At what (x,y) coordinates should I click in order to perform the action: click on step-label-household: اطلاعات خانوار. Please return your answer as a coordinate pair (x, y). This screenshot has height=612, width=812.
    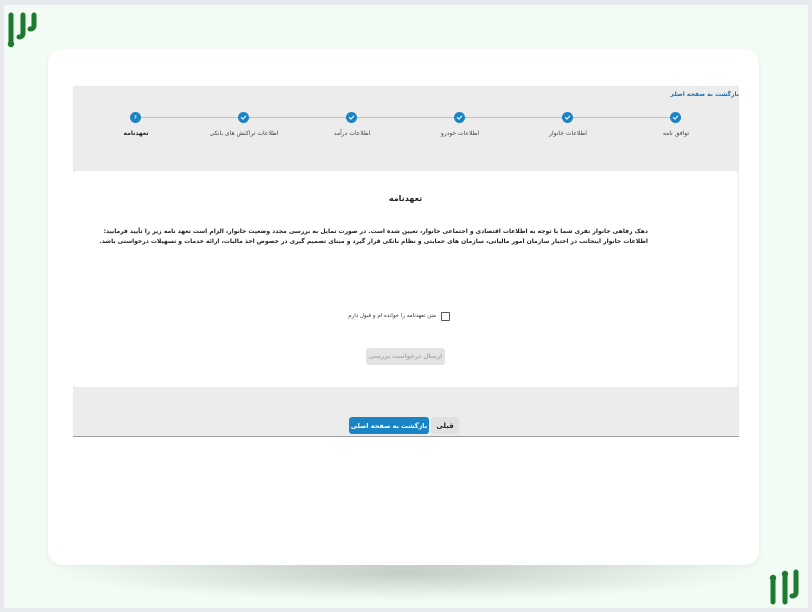
    Looking at the image, I should click on (568, 133).